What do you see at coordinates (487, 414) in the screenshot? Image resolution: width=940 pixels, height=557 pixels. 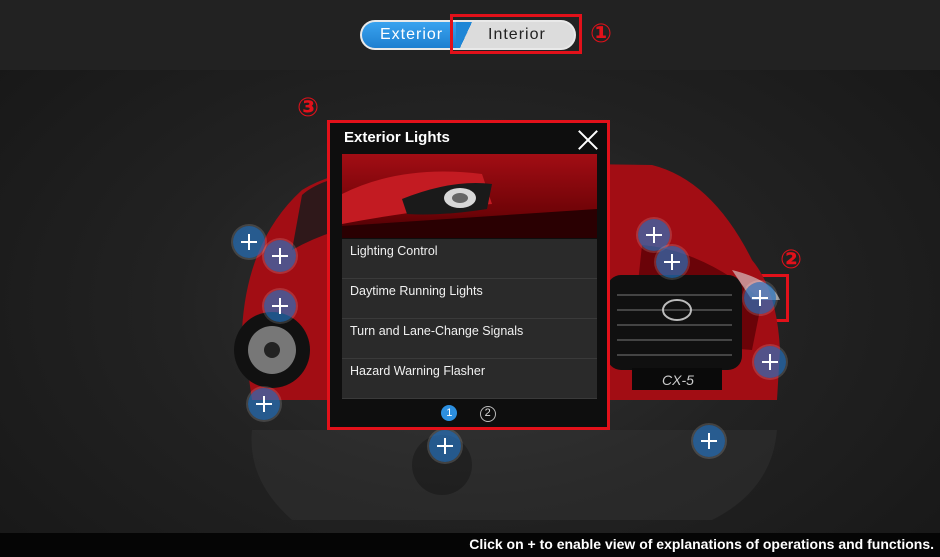 I see `page-2-button: 2` at bounding box center [487, 414].